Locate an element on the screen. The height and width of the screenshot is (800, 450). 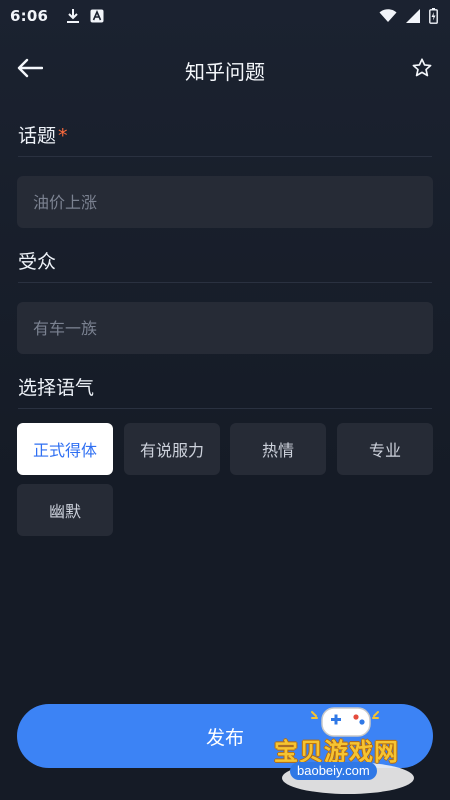
tone-divider is located at coordinates (225, 408).